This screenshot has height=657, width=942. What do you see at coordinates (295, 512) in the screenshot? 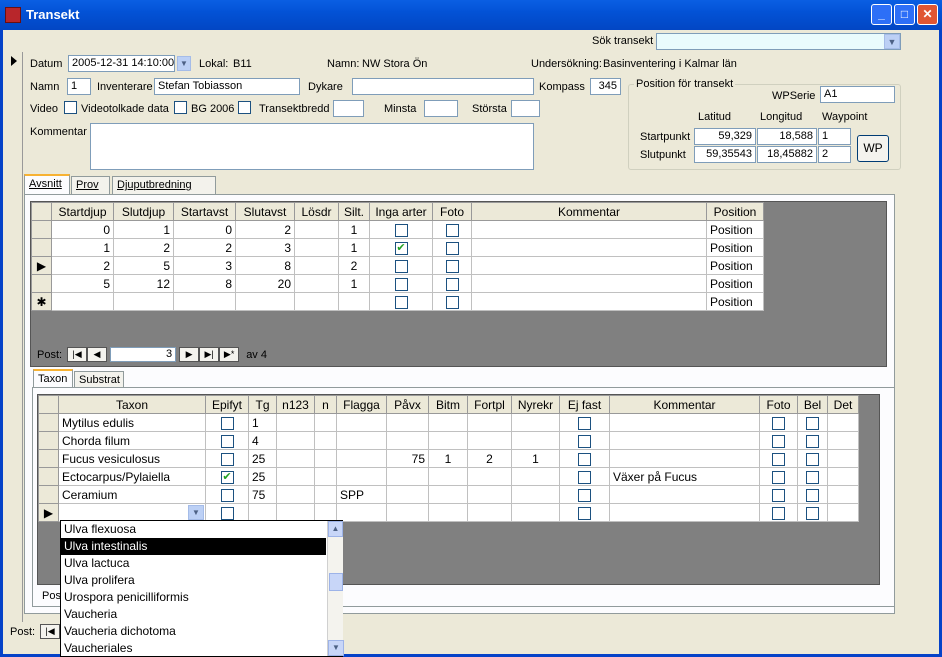
I see `n123-cell` at bounding box center [295, 512].